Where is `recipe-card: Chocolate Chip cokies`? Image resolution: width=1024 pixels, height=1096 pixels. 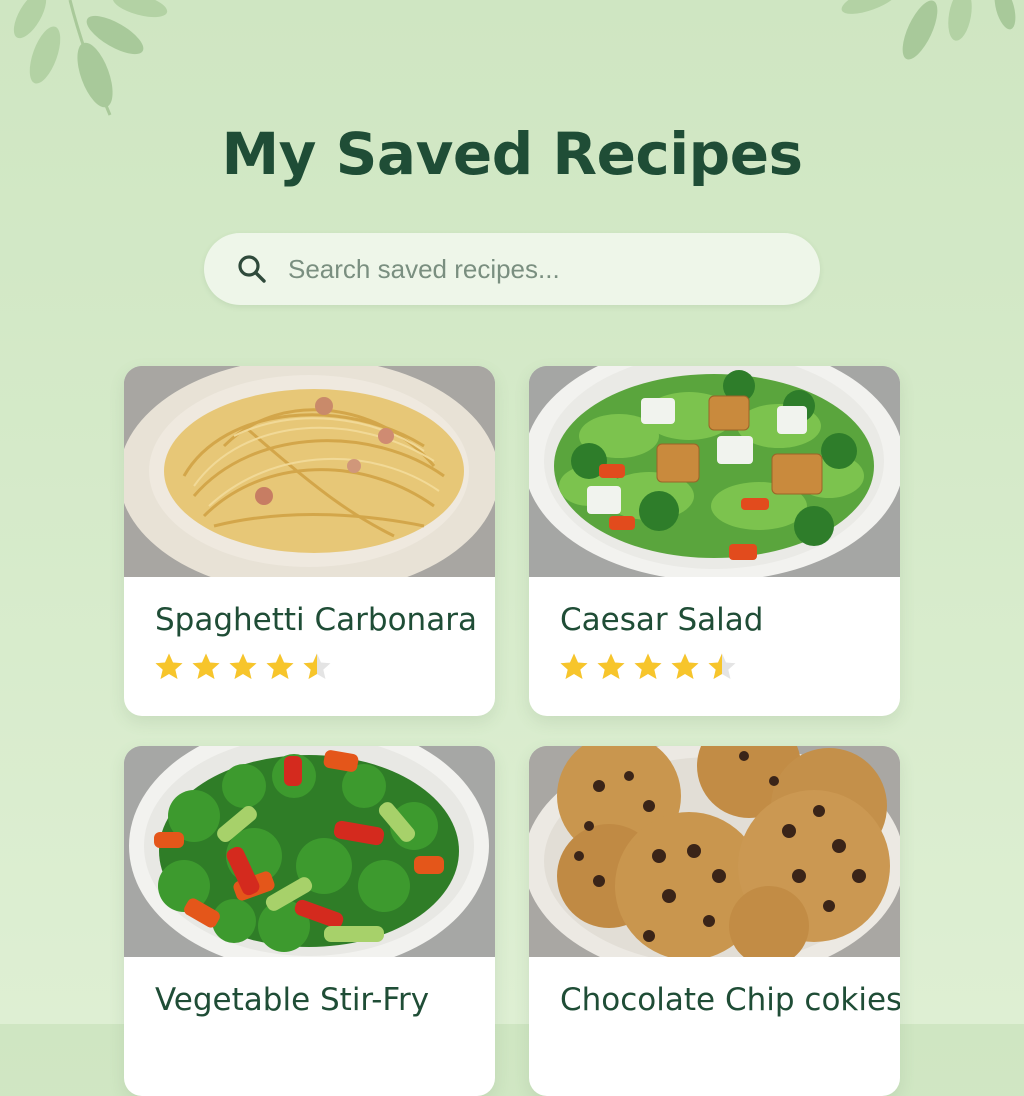 recipe-card: Chocolate Chip cokies is located at coordinates (714, 921).